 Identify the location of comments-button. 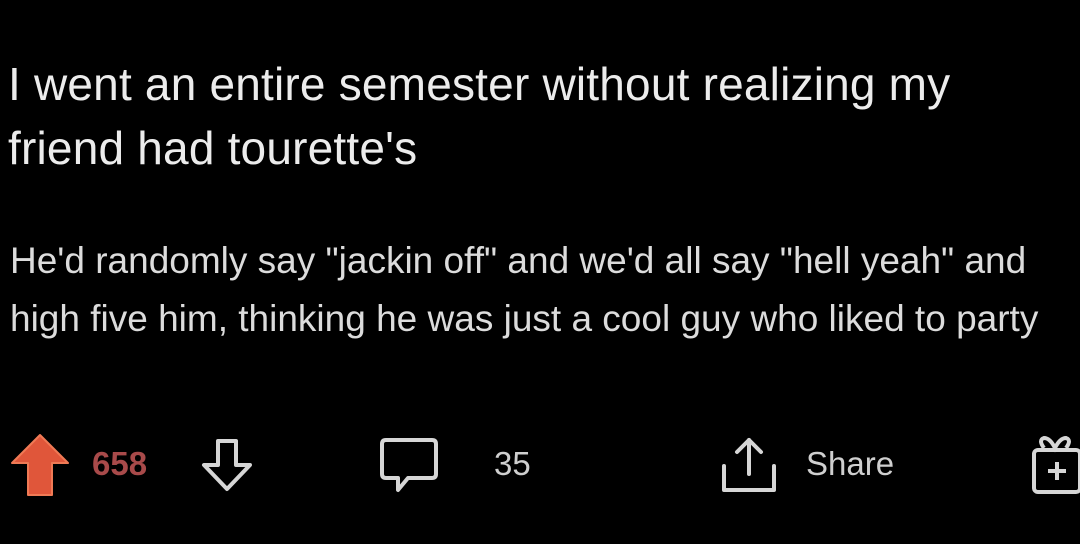
(409, 465).